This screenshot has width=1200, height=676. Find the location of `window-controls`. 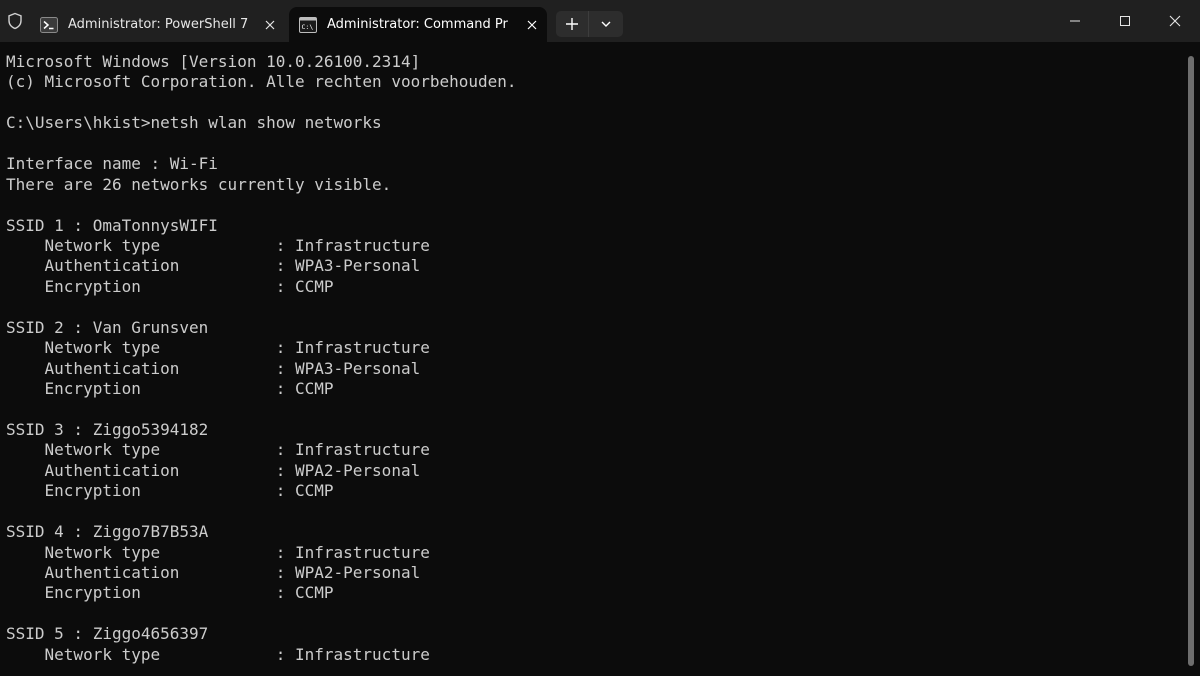

window-controls is located at coordinates (1125, 21).